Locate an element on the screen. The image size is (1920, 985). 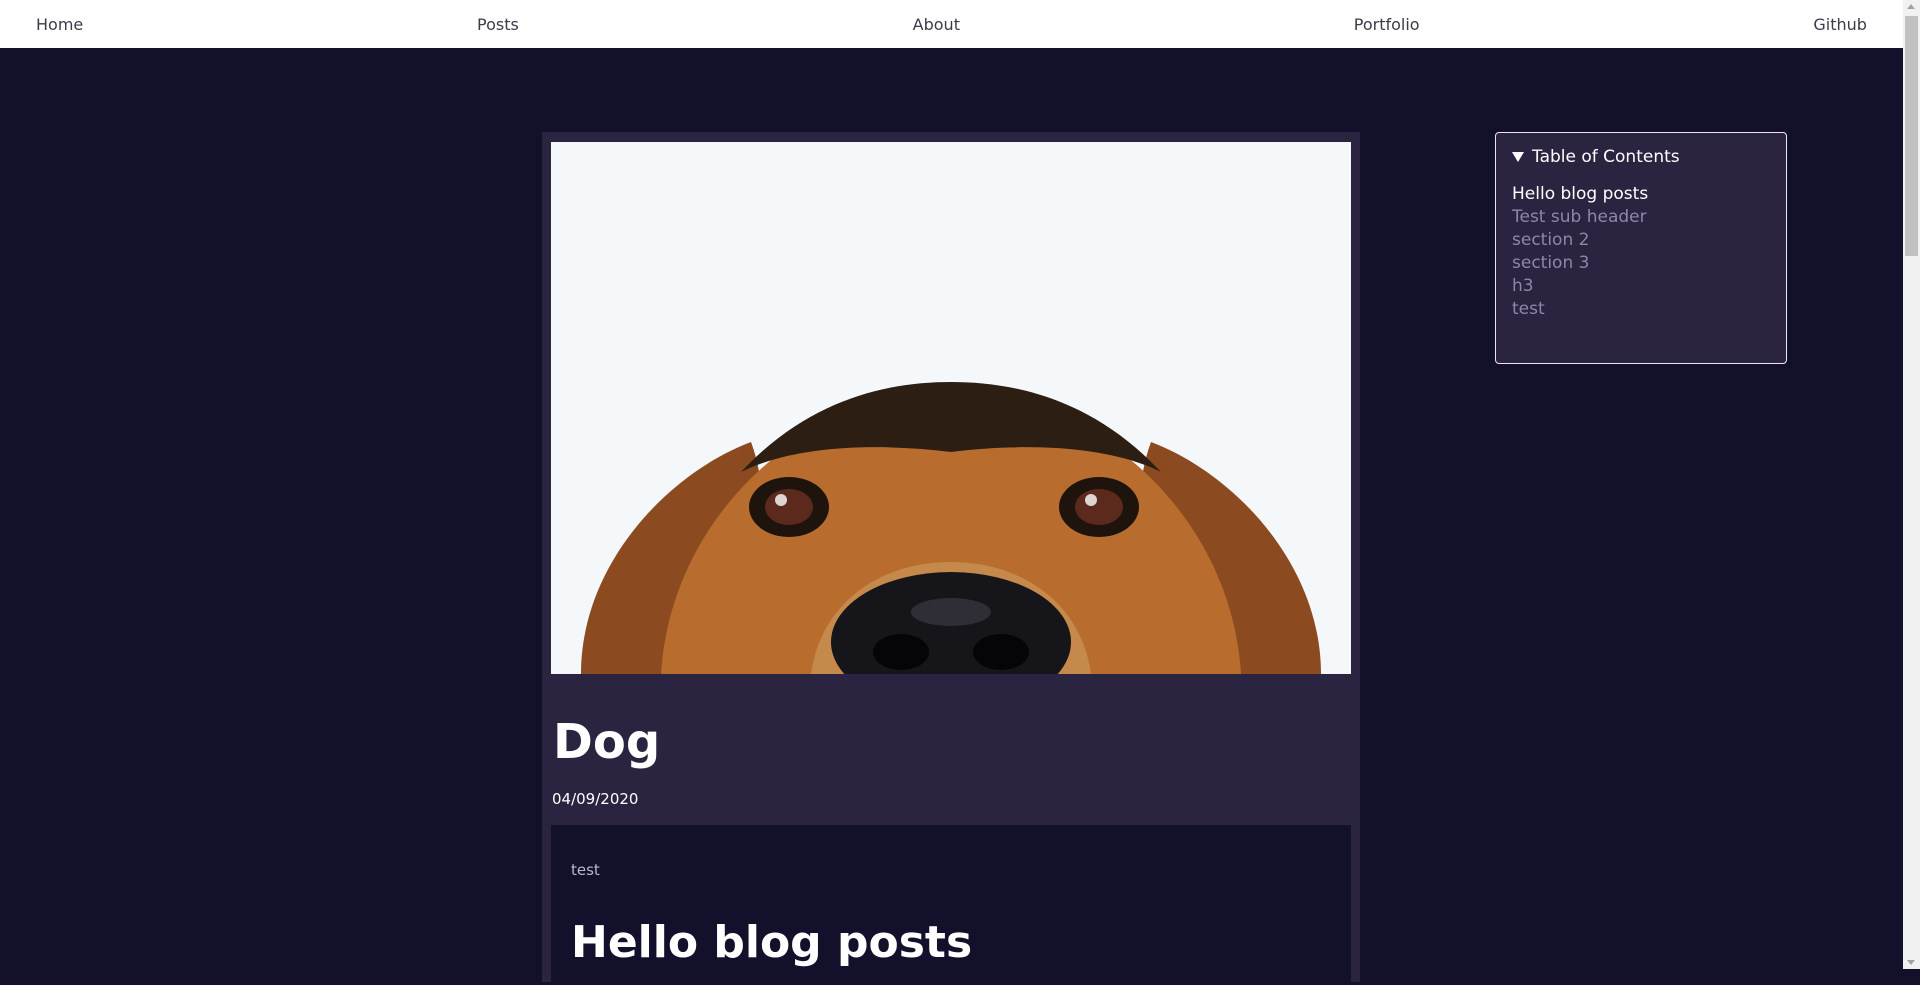
scroll-down-arrow-icon is located at coordinates (1911, 962).